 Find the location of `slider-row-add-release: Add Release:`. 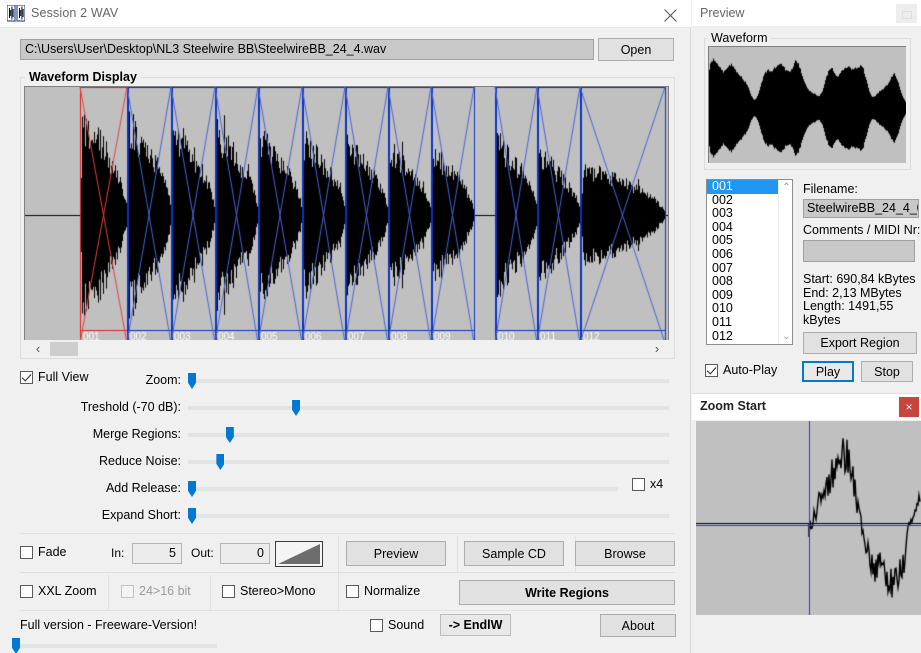

slider-row-add-release: Add Release: is located at coordinates (345, 489).